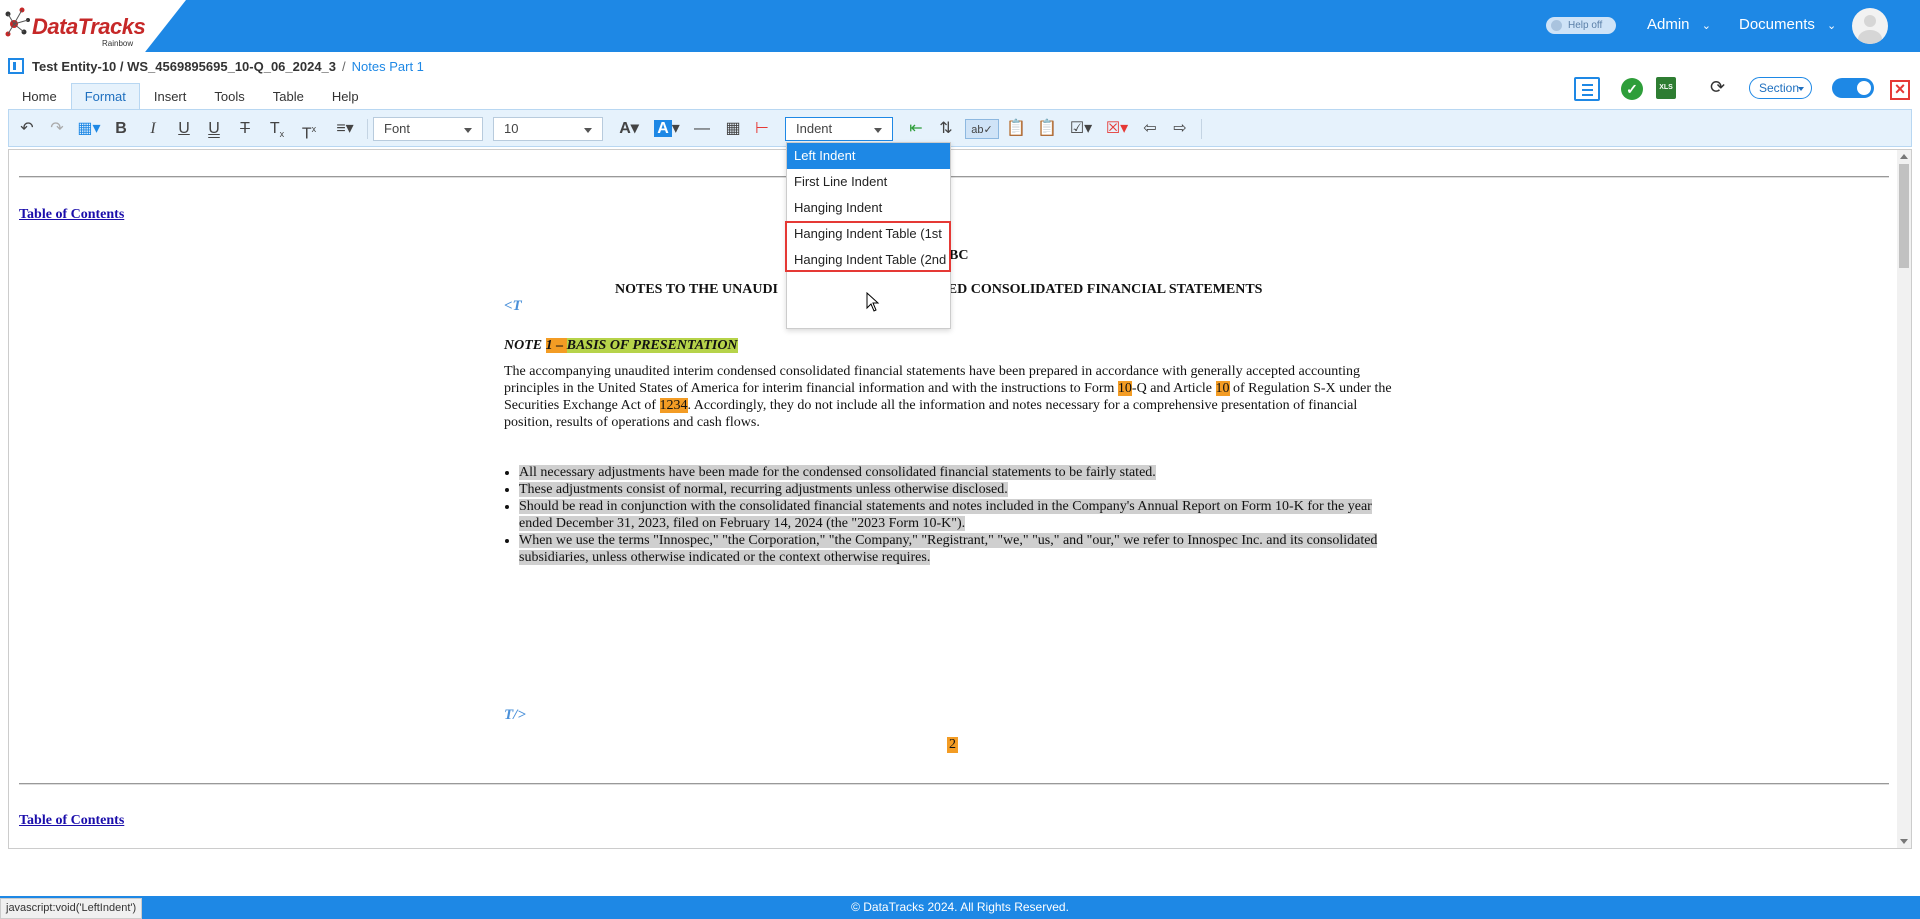  What do you see at coordinates (105, 96) in the screenshot?
I see `tab-format: Format` at bounding box center [105, 96].